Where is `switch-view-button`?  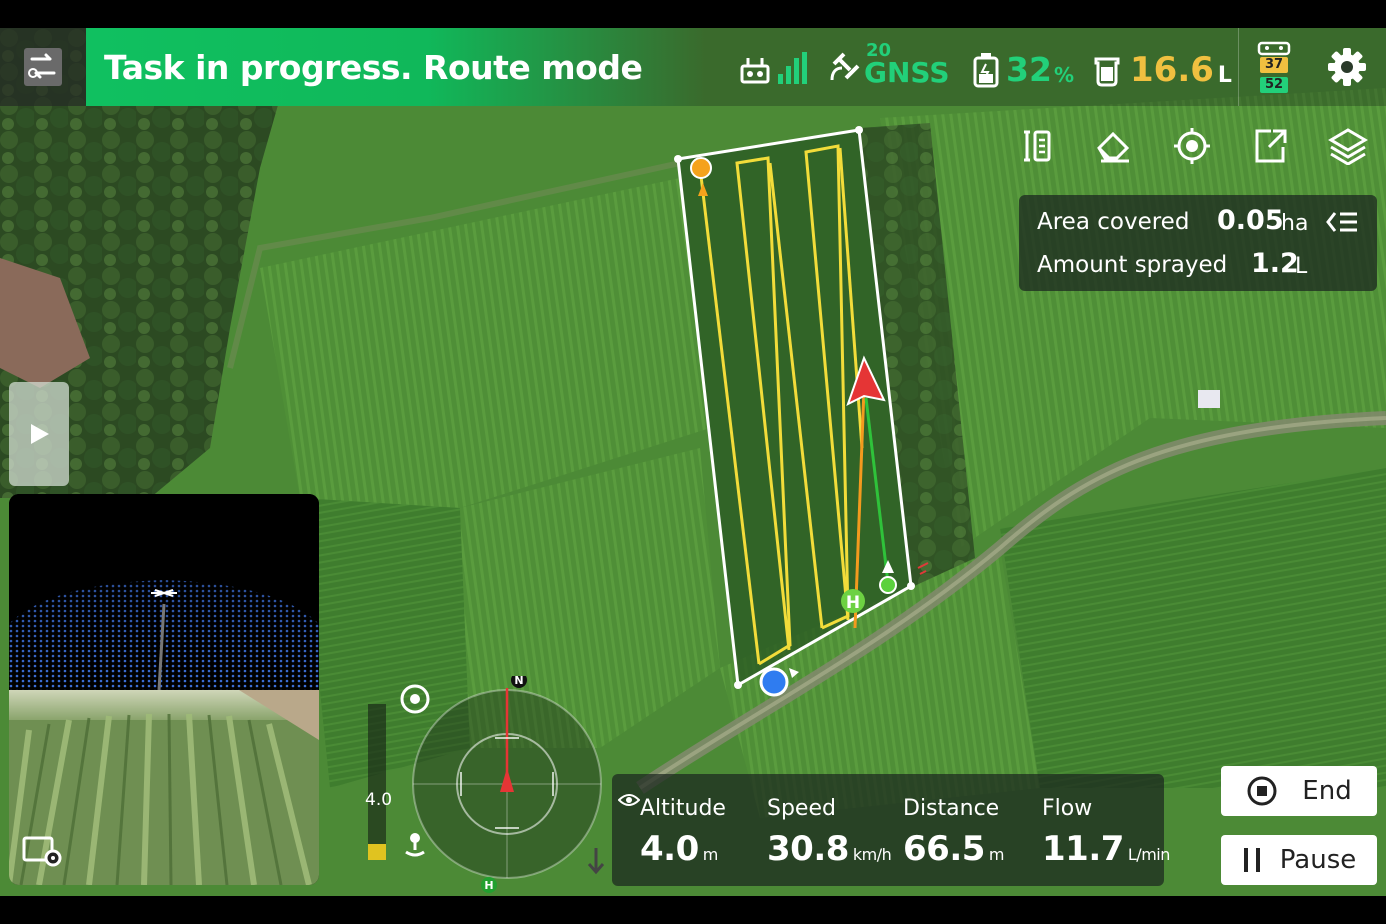 switch-view-button is located at coordinates (43, 67).